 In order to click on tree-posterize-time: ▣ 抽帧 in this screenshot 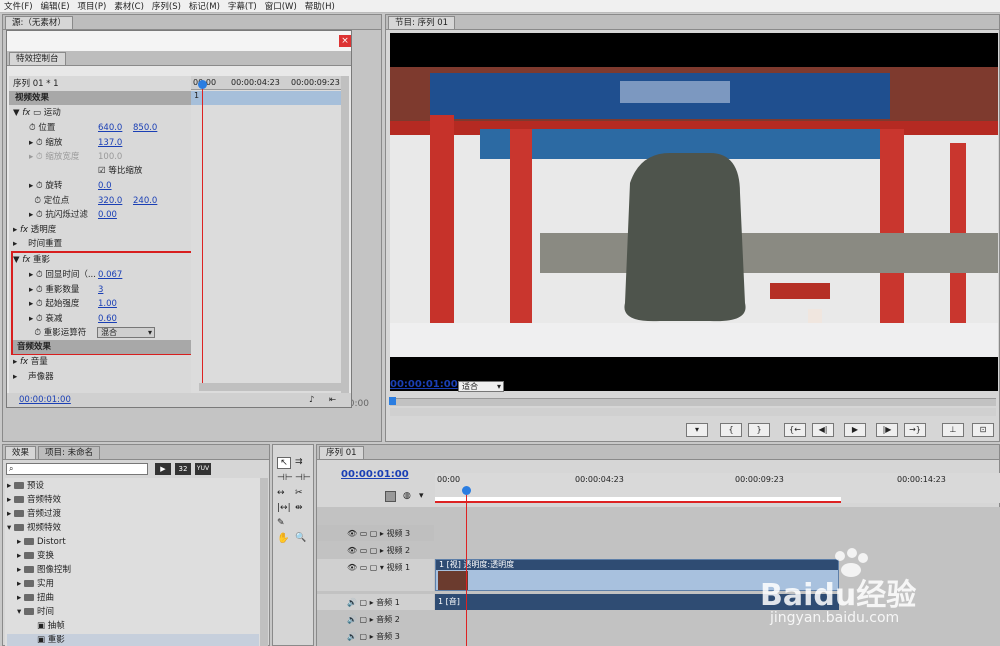, I will do `click(133, 626)`.